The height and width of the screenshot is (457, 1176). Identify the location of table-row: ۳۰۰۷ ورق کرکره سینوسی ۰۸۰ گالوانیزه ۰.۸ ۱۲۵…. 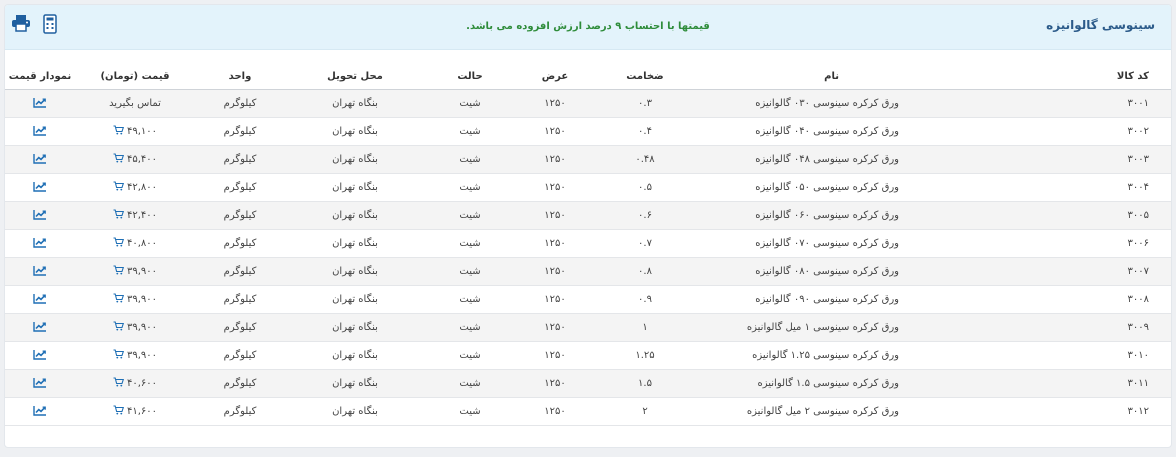
(588, 271).